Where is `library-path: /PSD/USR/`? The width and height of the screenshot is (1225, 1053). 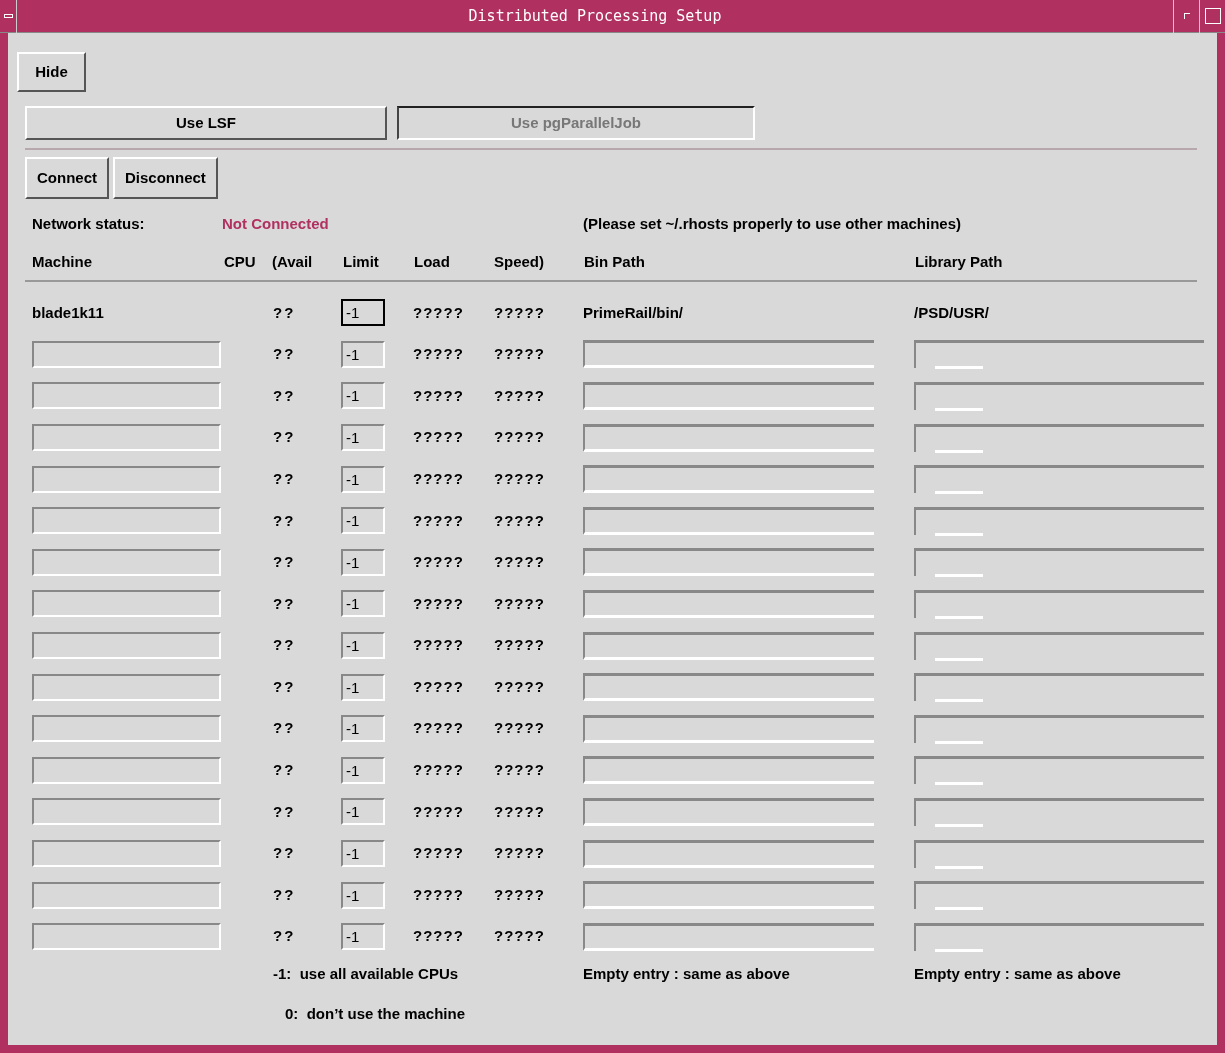 library-path: /PSD/USR/ is located at coordinates (951, 312).